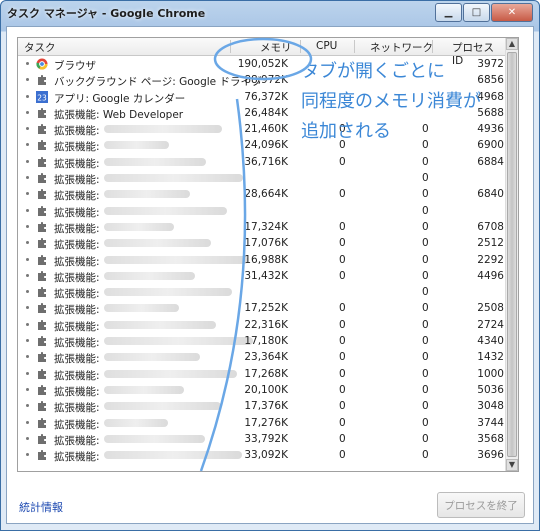 This screenshot has height=531, width=540. I want to click on window-title: タスク マネージャ - Google Chrome, so click(106, 13).